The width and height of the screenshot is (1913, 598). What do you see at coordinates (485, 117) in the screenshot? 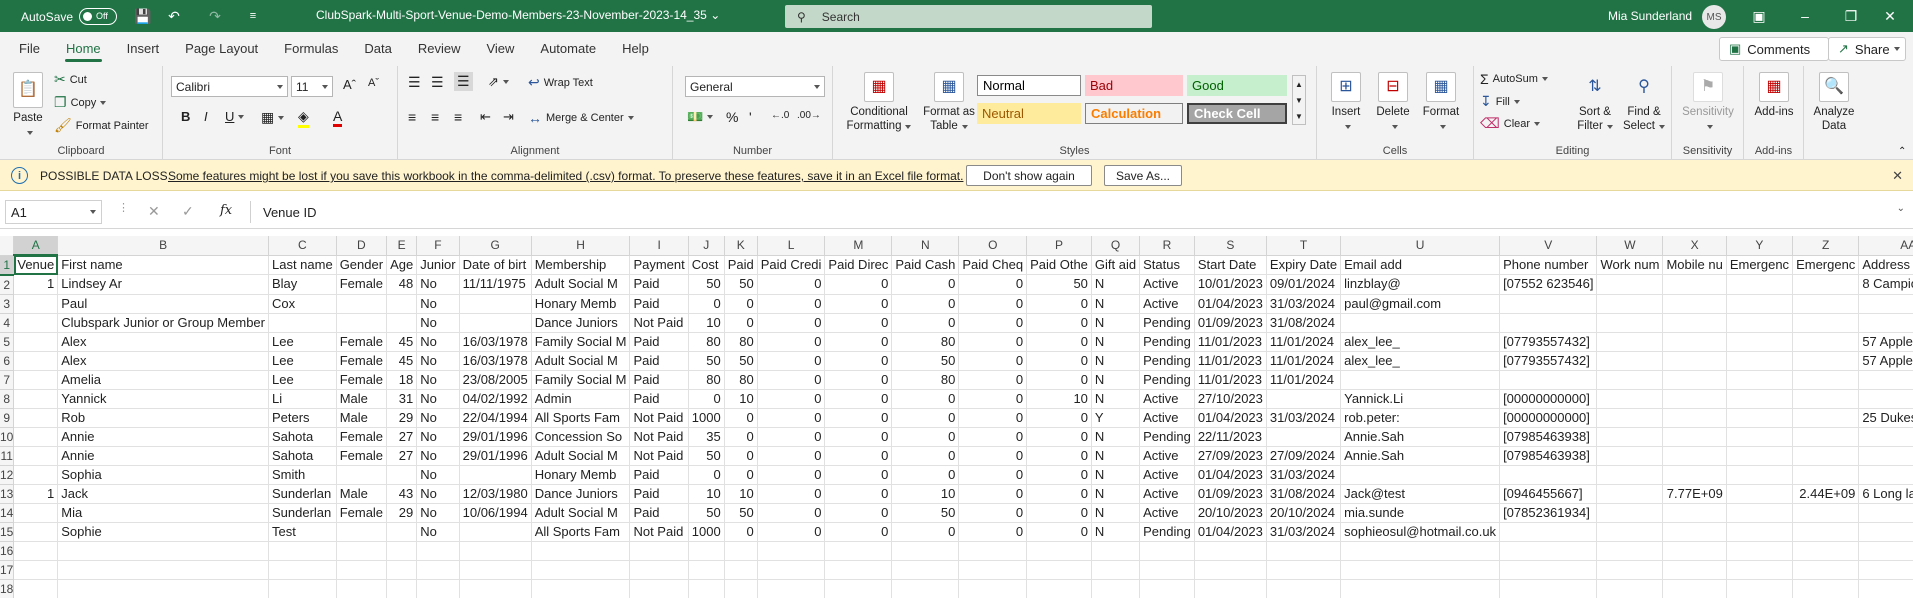
I see `decrease-indent-icon: ⇤` at bounding box center [485, 117].